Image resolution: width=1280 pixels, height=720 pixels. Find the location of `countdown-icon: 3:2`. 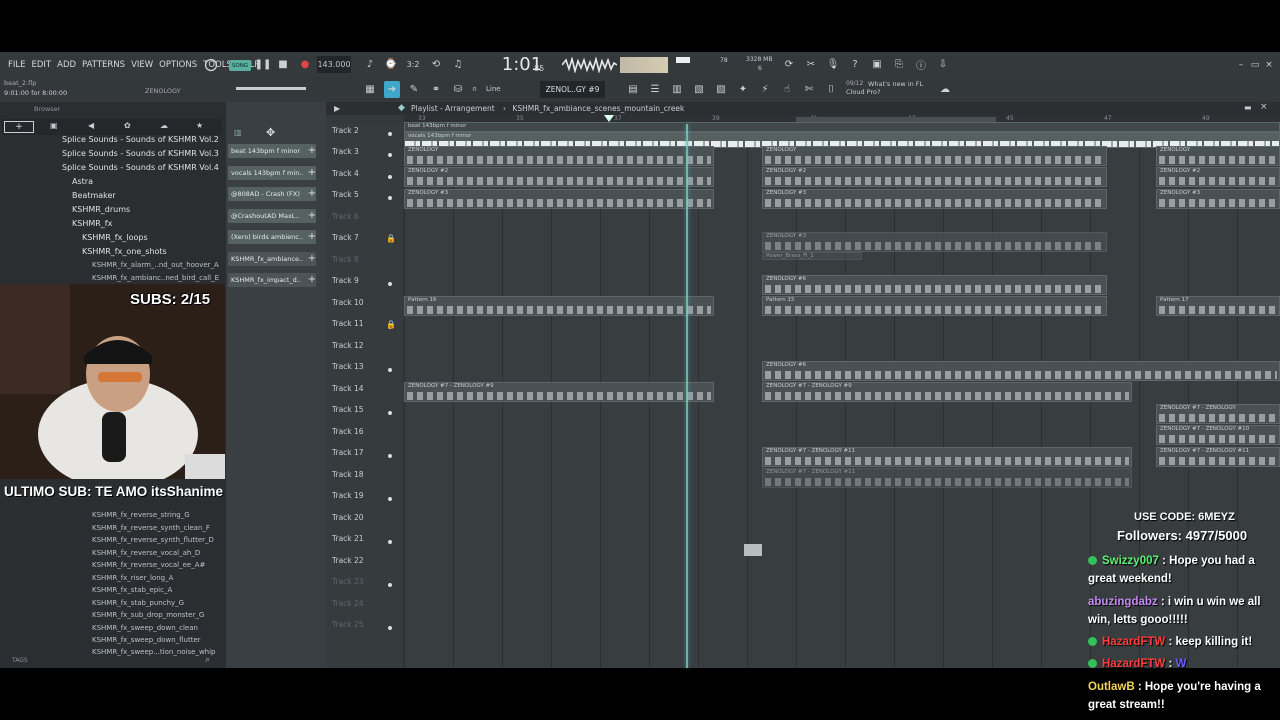

countdown-icon: 3:2 is located at coordinates (413, 64).